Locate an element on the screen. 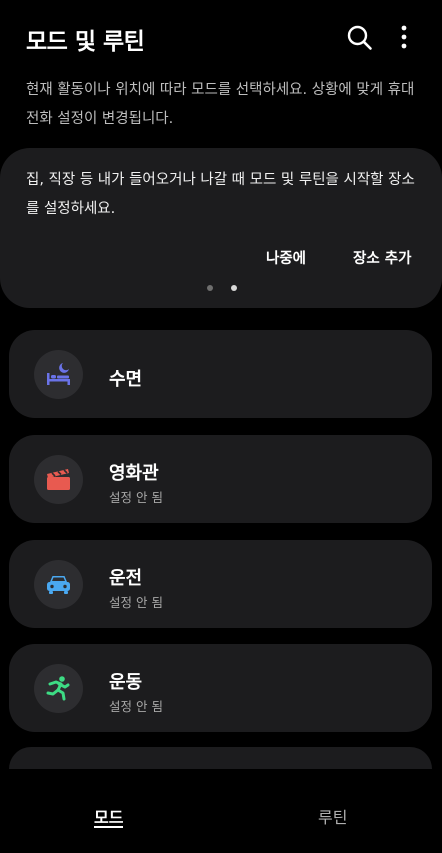 Image resolution: width=442 pixels, height=853 pixels. car-icon is located at coordinates (58, 584).